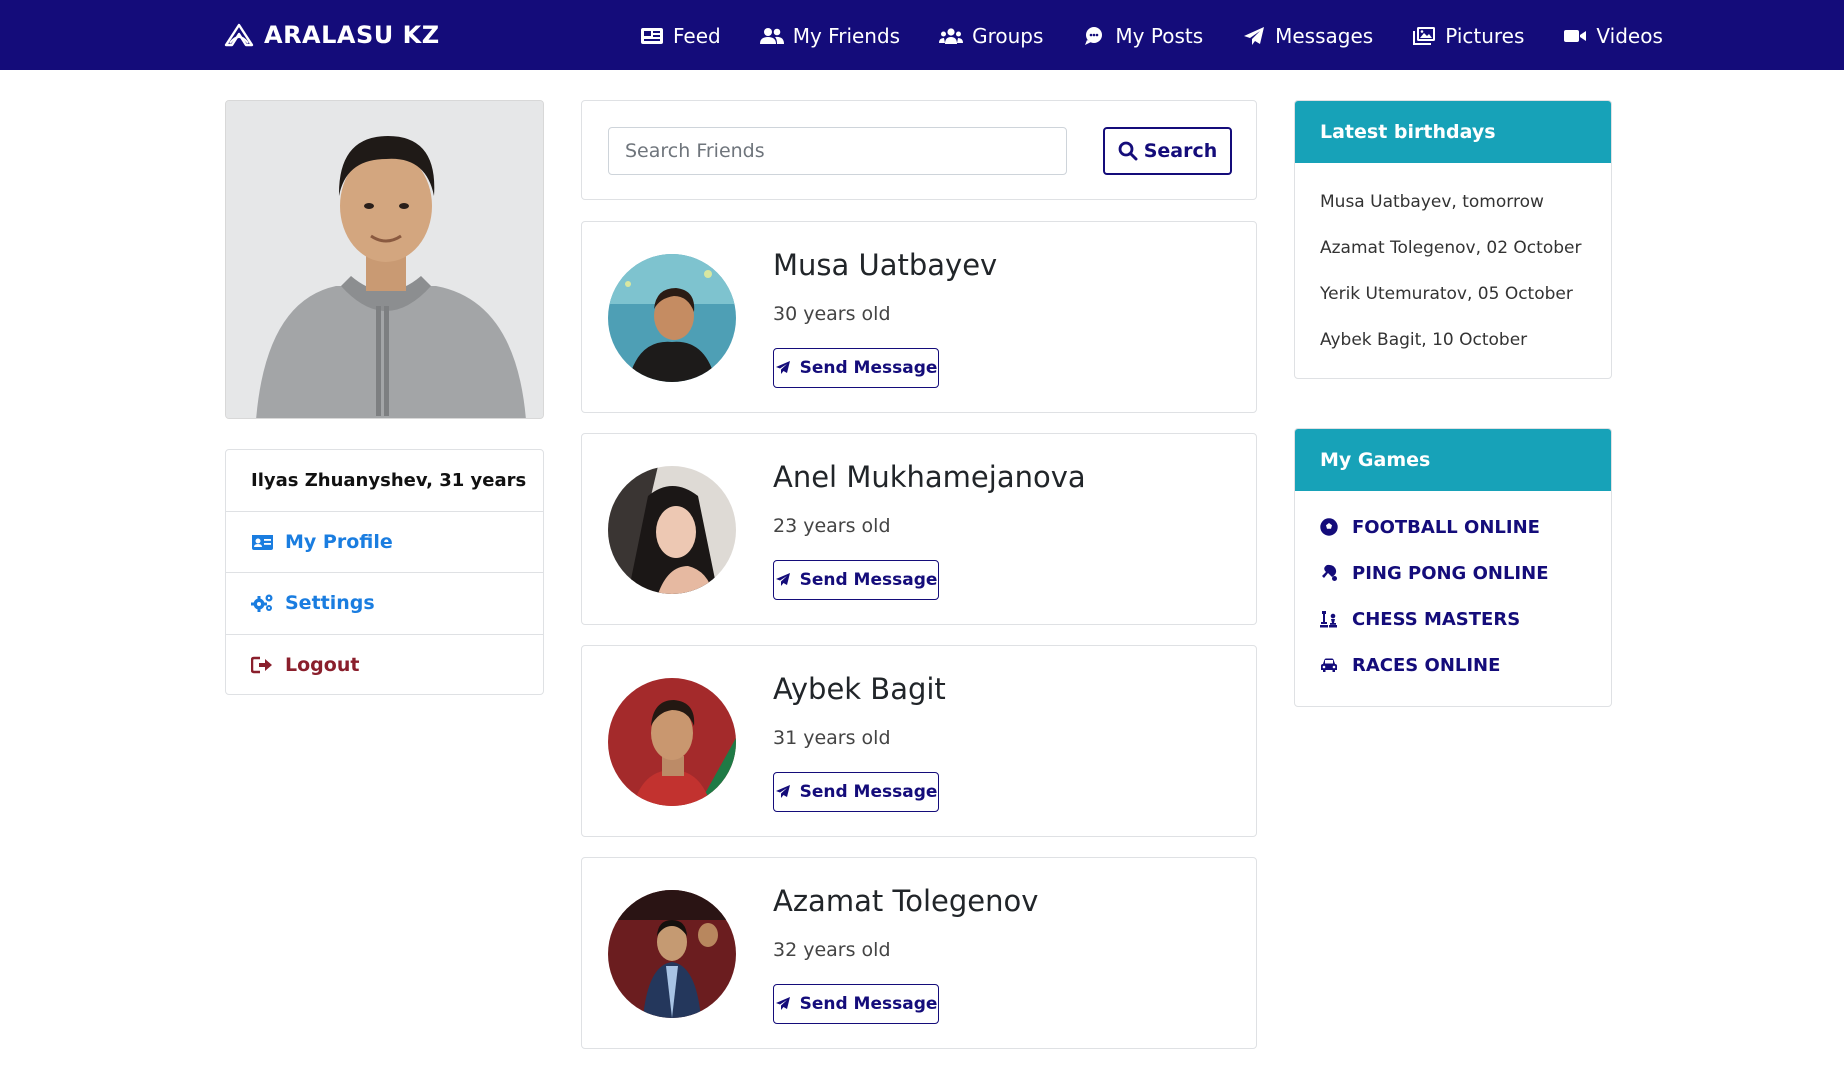 The image size is (1844, 1065). I want to click on nav-item-feed: Feed, so click(680, 36).